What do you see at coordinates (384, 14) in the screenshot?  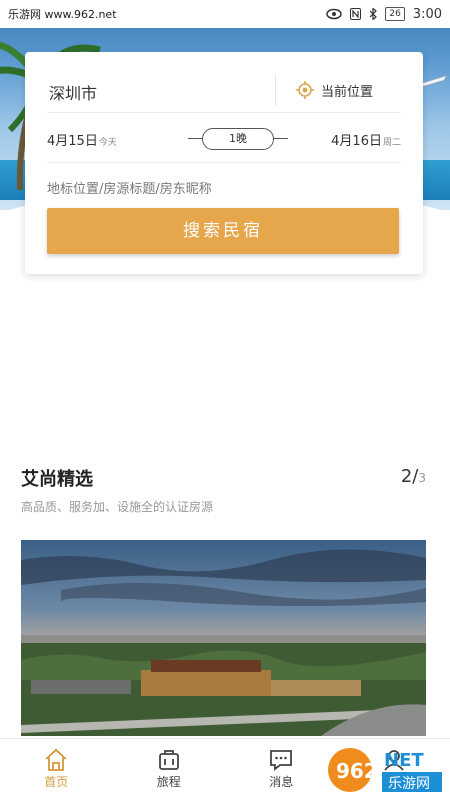 I see `status-icons: 26 3:00` at bounding box center [384, 14].